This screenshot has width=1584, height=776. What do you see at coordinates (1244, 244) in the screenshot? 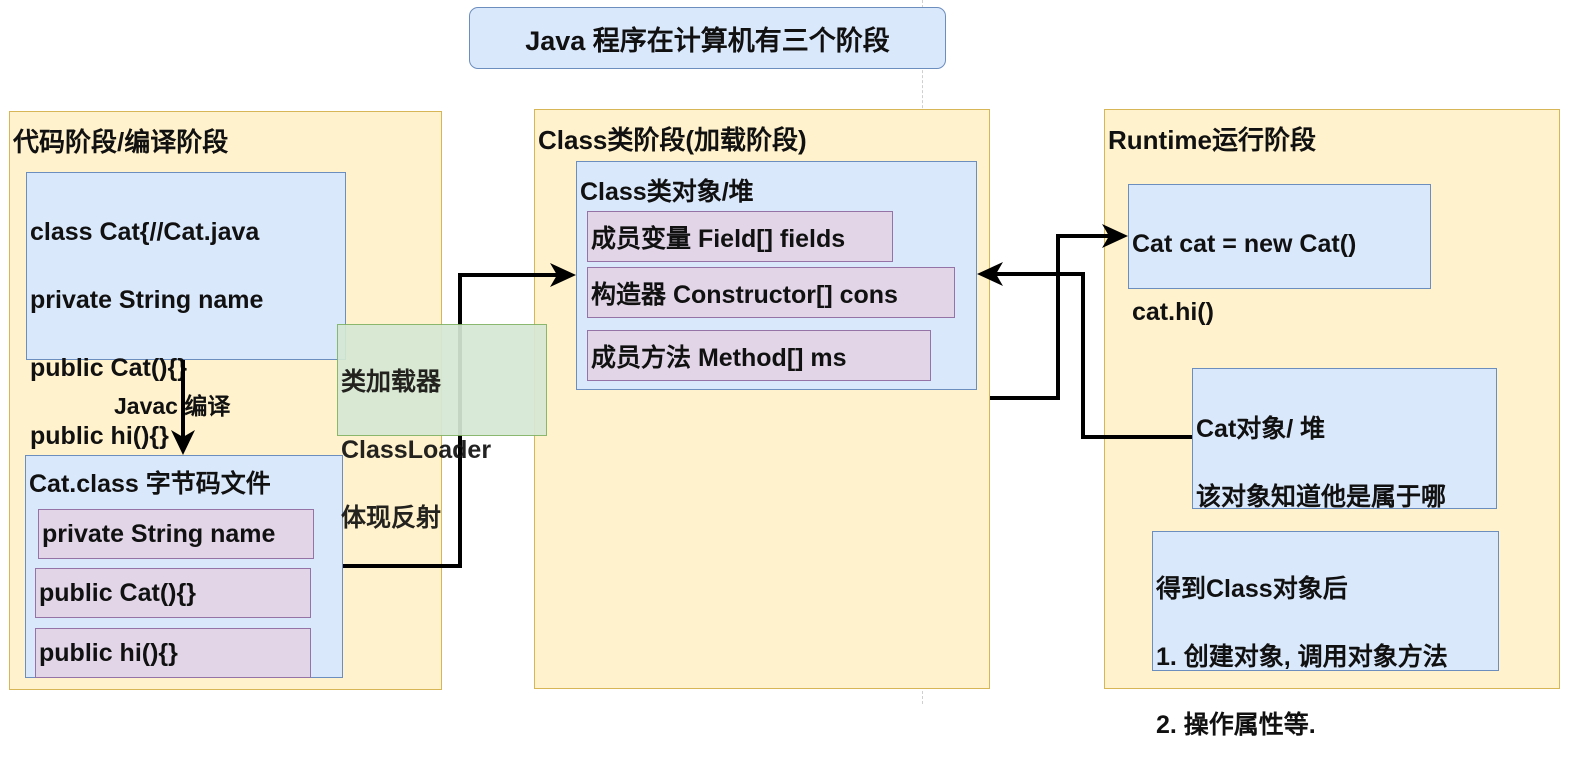
I see `runtime-code-line: Cat cat = new Cat()` at bounding box center [1244, 244].